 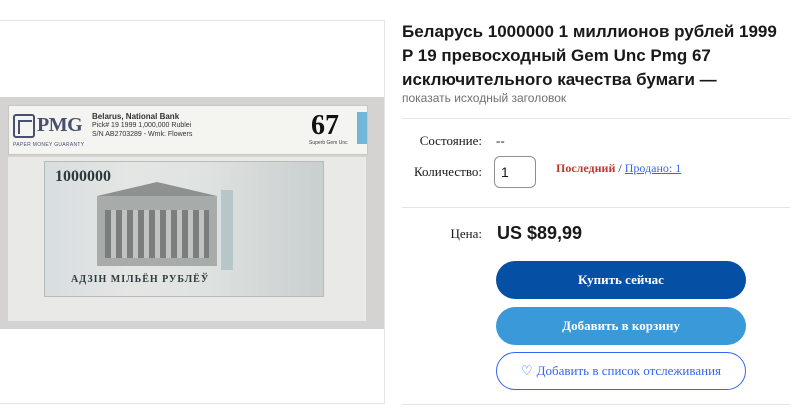 I want to click on condition-label: Состояние:, so click(x=450, y=140).